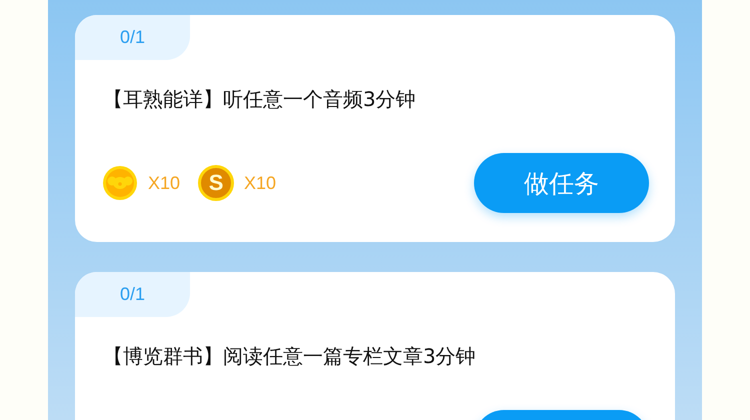  What do you see at coordinates (216, 183) in the screenshot?
I see `coin-icon: S` at bounding box center [216, 183].